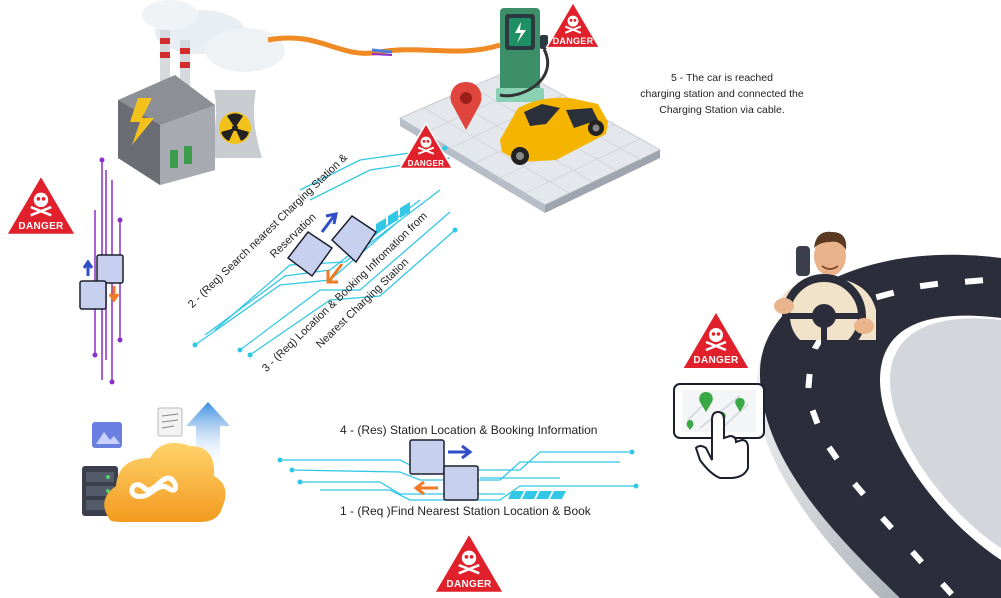 The image size is (1001, 598). Describe the element at coordinates (722, 110) in the screenshot. I see `step5-line3: Charging Station via cable.` at that location.